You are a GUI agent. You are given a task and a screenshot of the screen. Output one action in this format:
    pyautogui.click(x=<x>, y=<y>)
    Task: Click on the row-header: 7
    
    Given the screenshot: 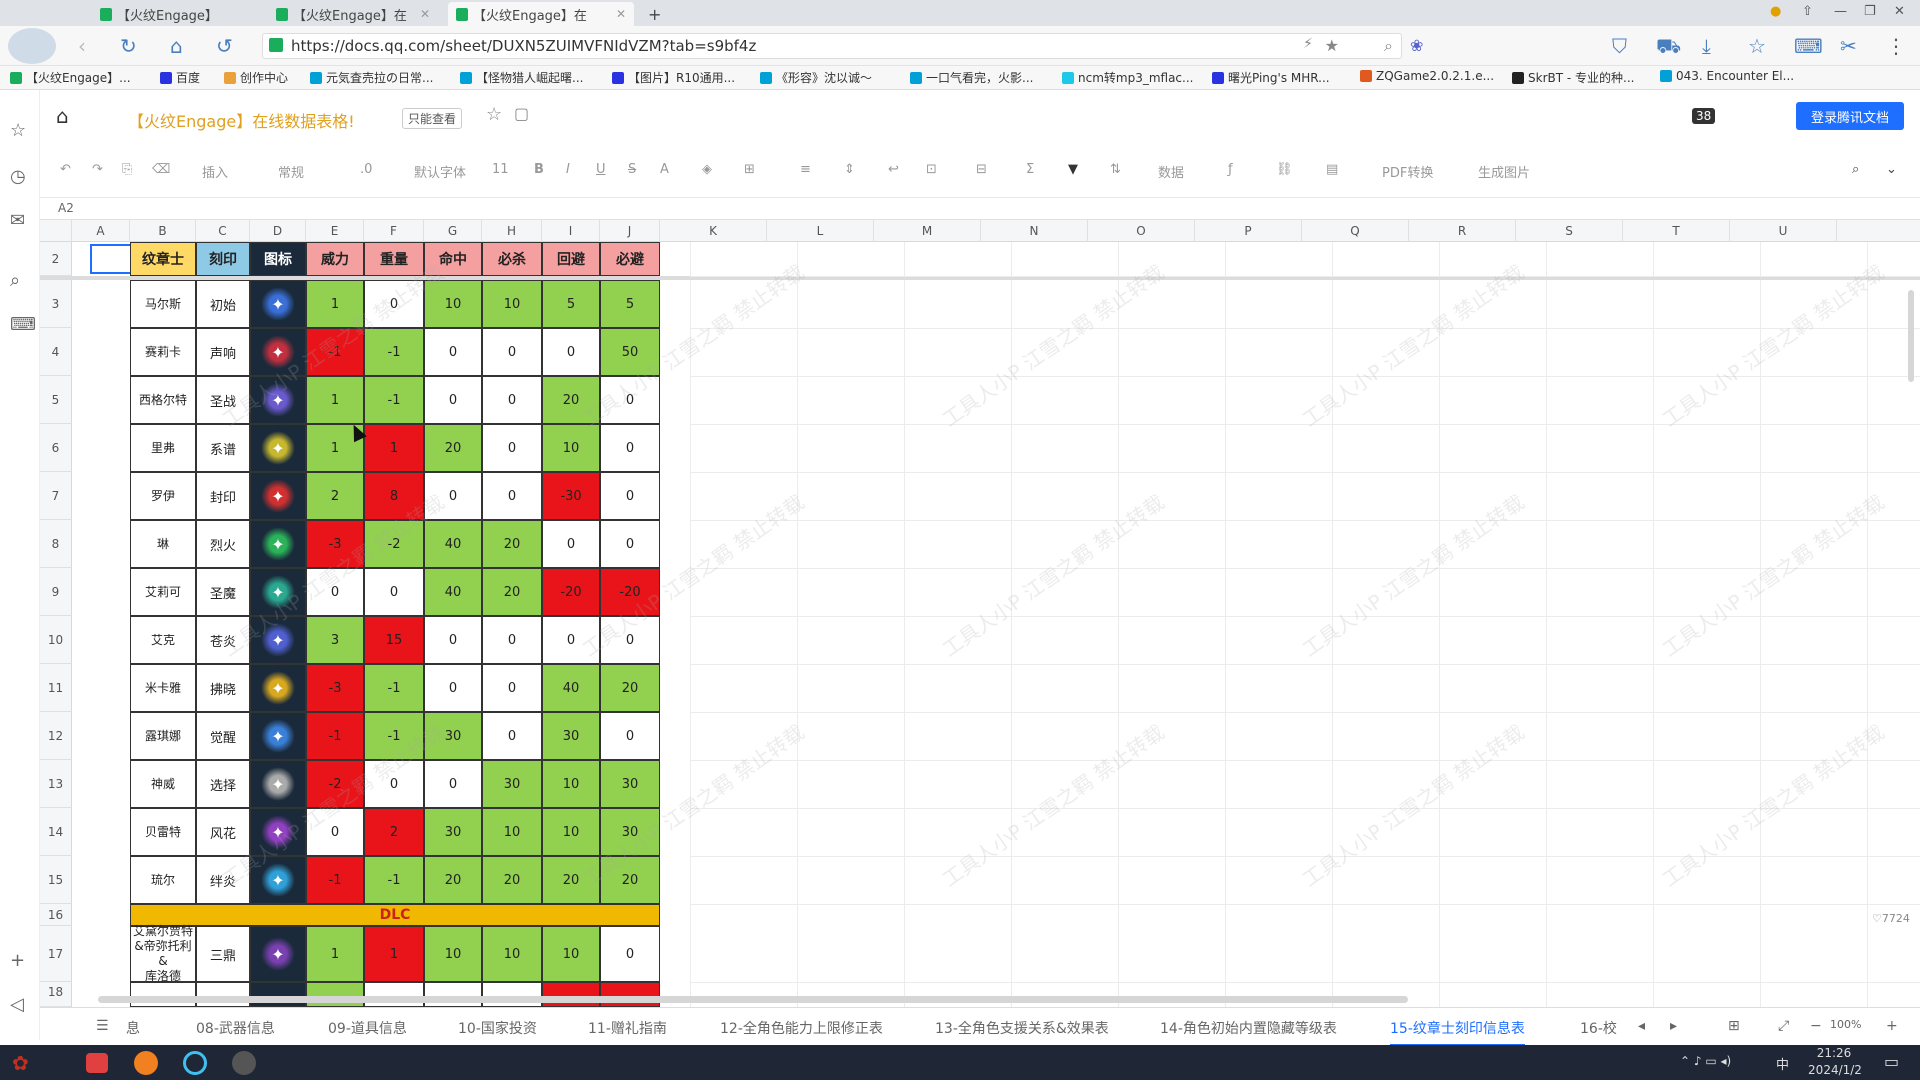 What is the action you would take?
    pyautogui.click(x=56, y=496)
    